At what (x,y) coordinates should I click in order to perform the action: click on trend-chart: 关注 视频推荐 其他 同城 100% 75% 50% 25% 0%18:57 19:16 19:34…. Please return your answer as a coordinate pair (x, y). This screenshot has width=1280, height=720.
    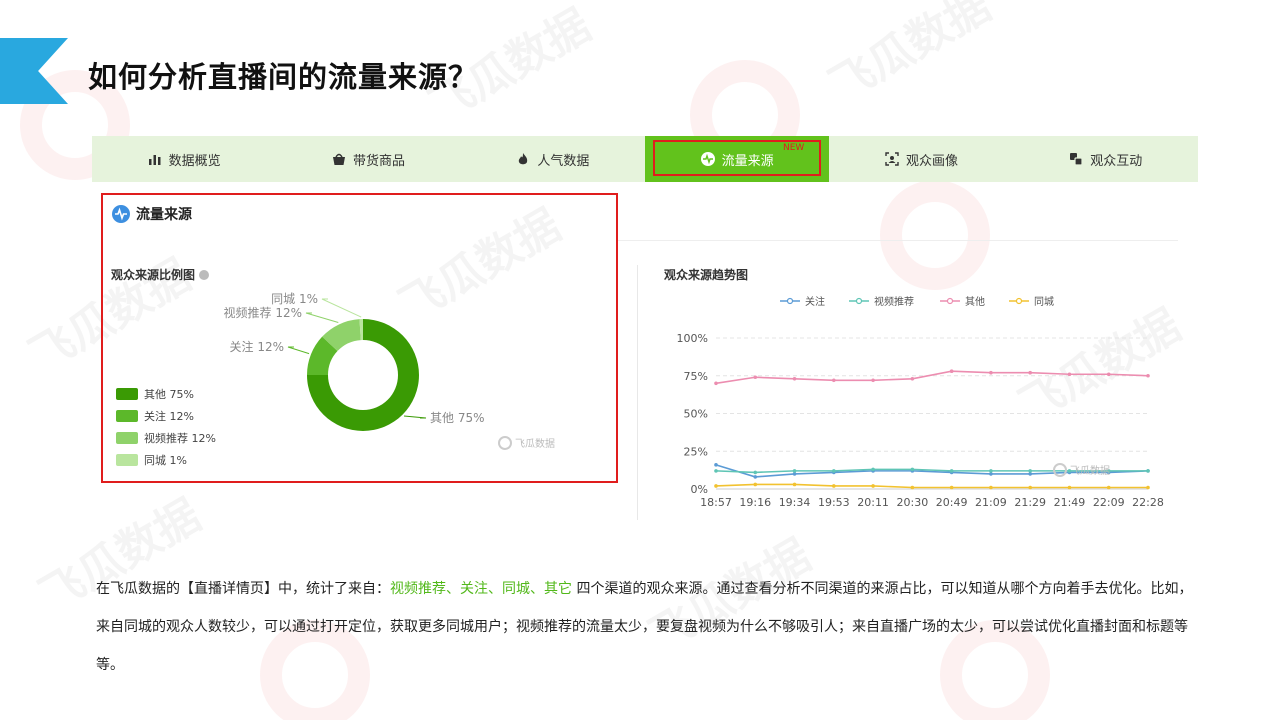
    Looking at the image, I should click on (920, 402).